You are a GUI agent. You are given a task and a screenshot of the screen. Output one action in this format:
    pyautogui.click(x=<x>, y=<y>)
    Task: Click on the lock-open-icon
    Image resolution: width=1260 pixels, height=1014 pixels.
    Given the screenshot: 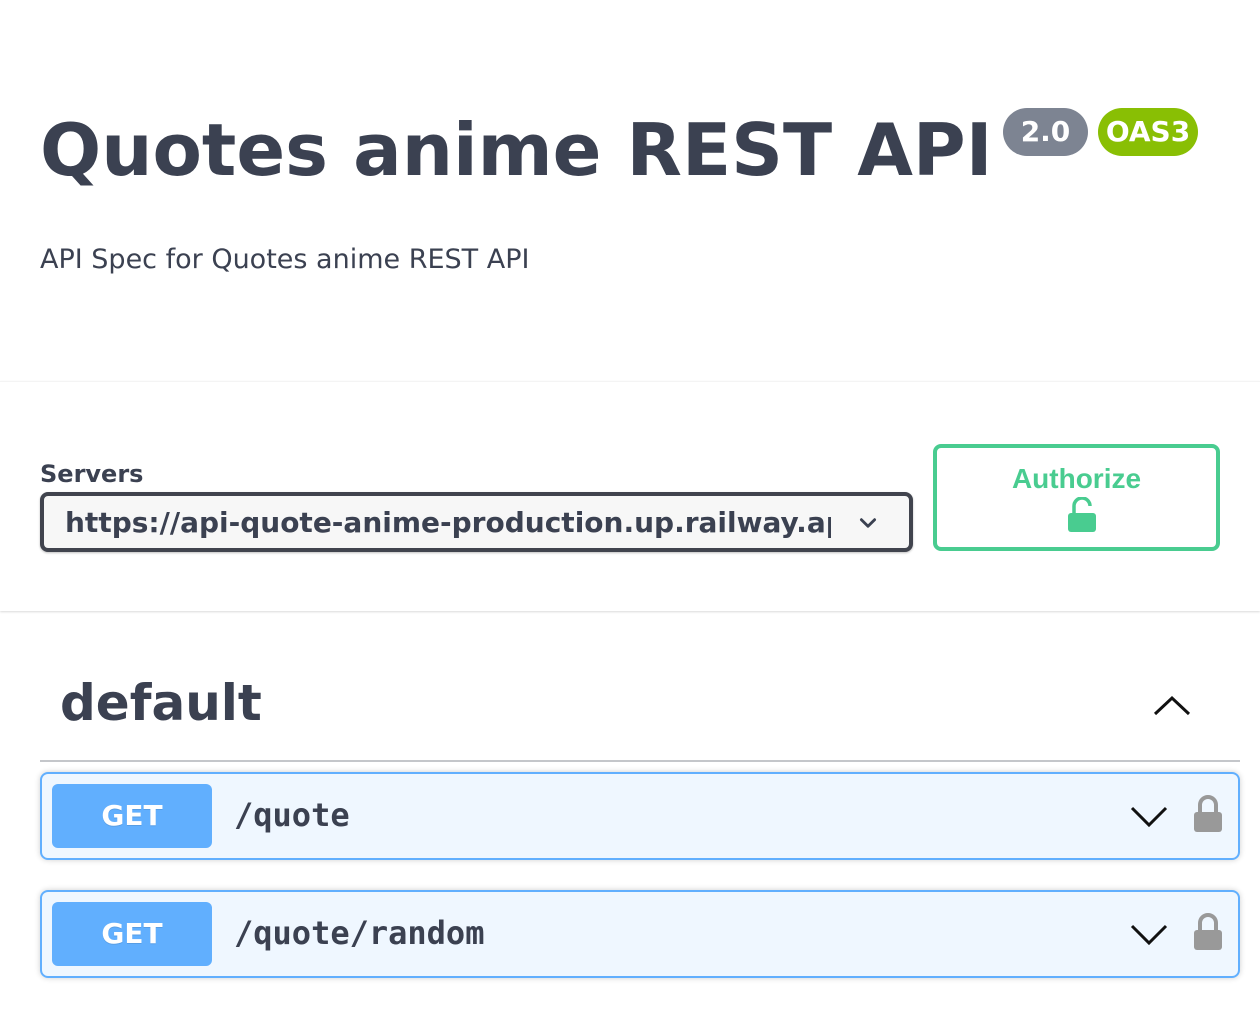 What is the action you would take?
    pyautogui.click(x=1082, y=514)
    